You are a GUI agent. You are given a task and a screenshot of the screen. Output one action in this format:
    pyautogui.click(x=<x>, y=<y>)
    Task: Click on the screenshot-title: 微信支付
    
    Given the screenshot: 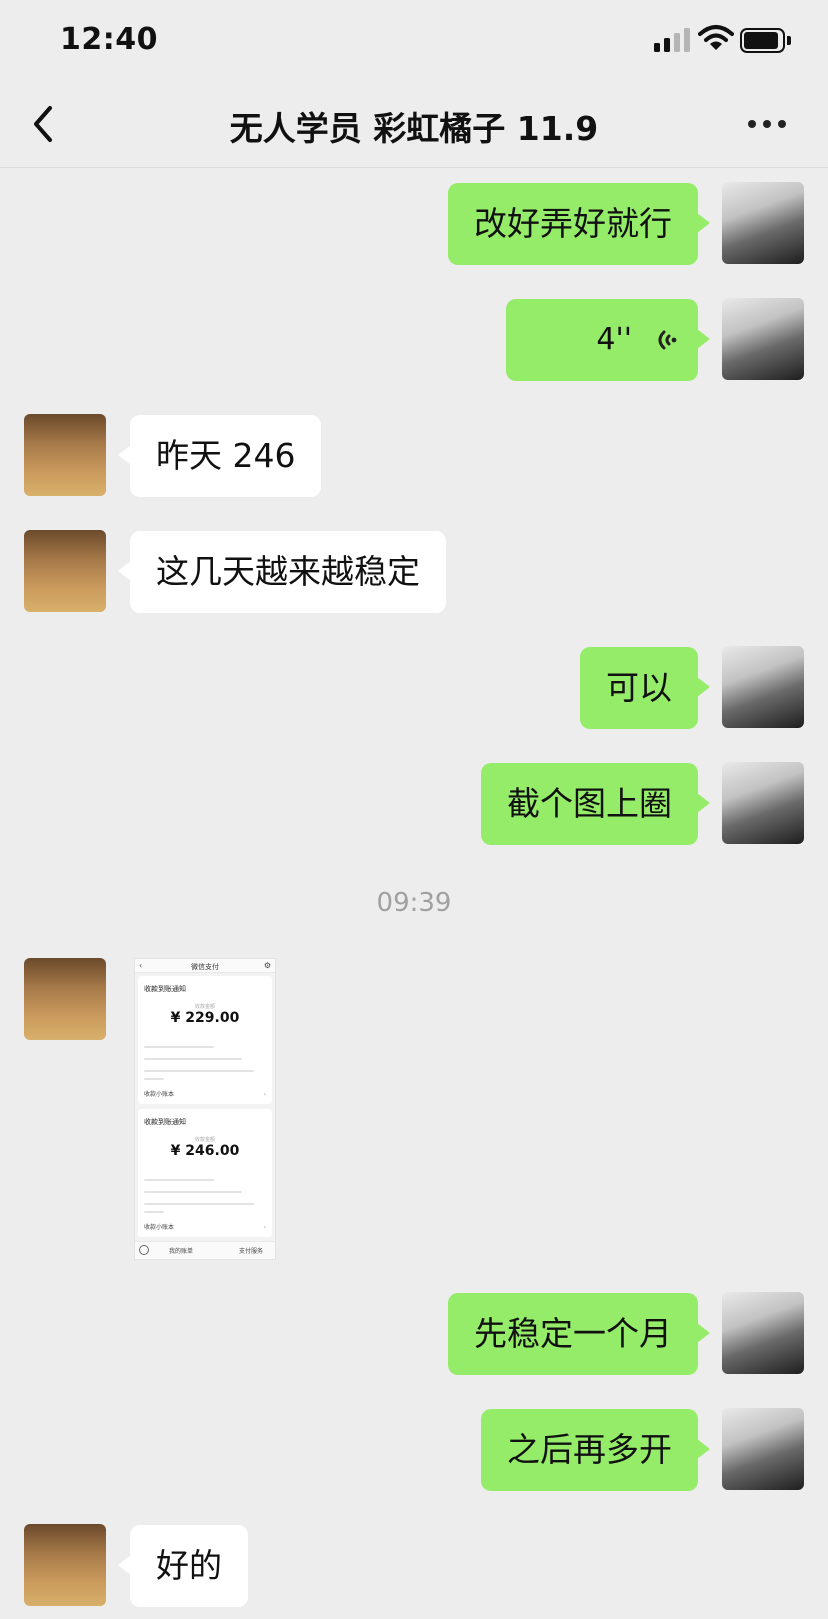 What is the action you would take?
    pyautogui.click(x=205, y=967)
    